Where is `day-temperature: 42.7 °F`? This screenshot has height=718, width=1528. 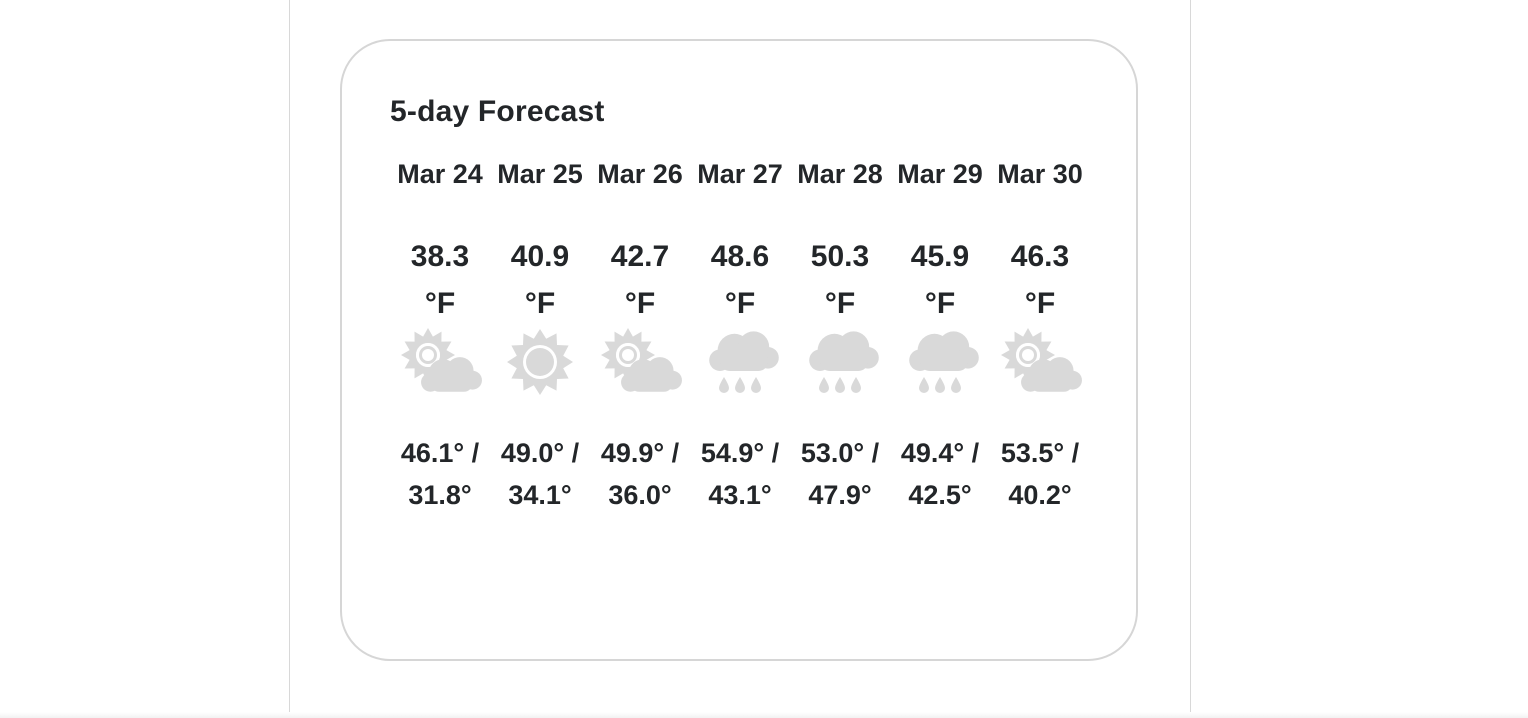 day-temperature: 42.7 °F is located at coordinates (640, 280).